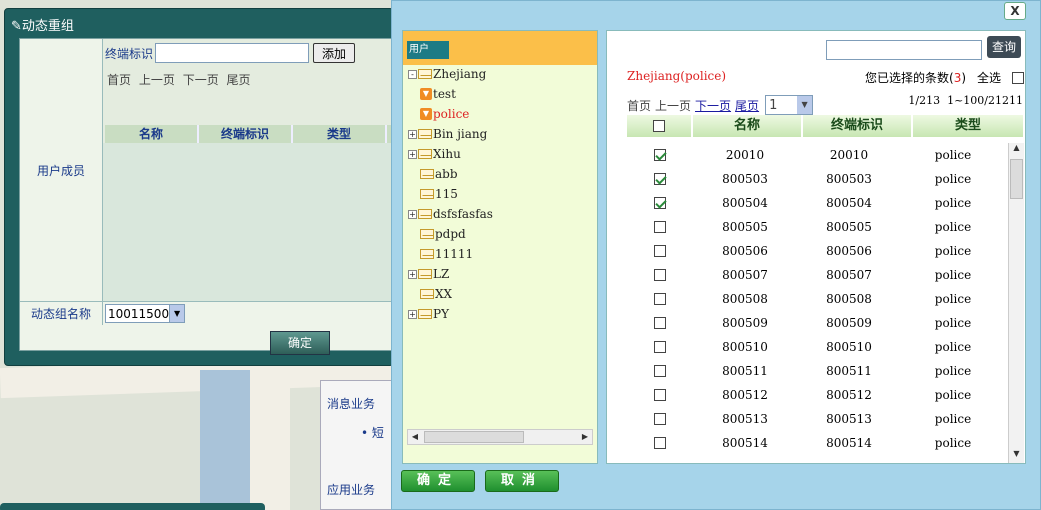  What do you see at coordinates (446, 254) in the screenshot?
I see `tree-node: 11111` at bounding box center [446, 254].